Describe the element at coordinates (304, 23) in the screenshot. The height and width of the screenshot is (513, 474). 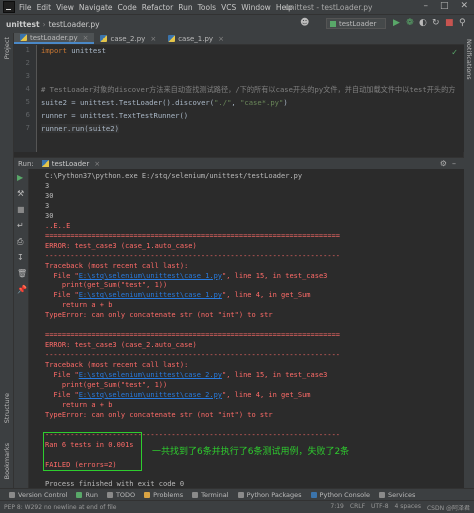
I see `user-icon: ☻` at that location.